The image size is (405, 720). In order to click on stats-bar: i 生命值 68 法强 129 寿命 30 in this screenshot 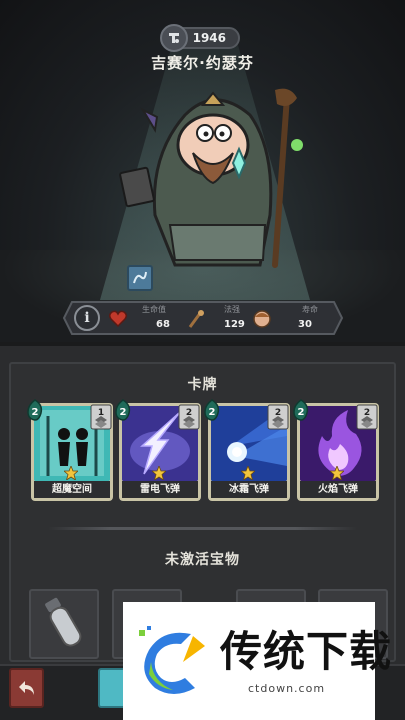, I will do `click(203, 318)`.